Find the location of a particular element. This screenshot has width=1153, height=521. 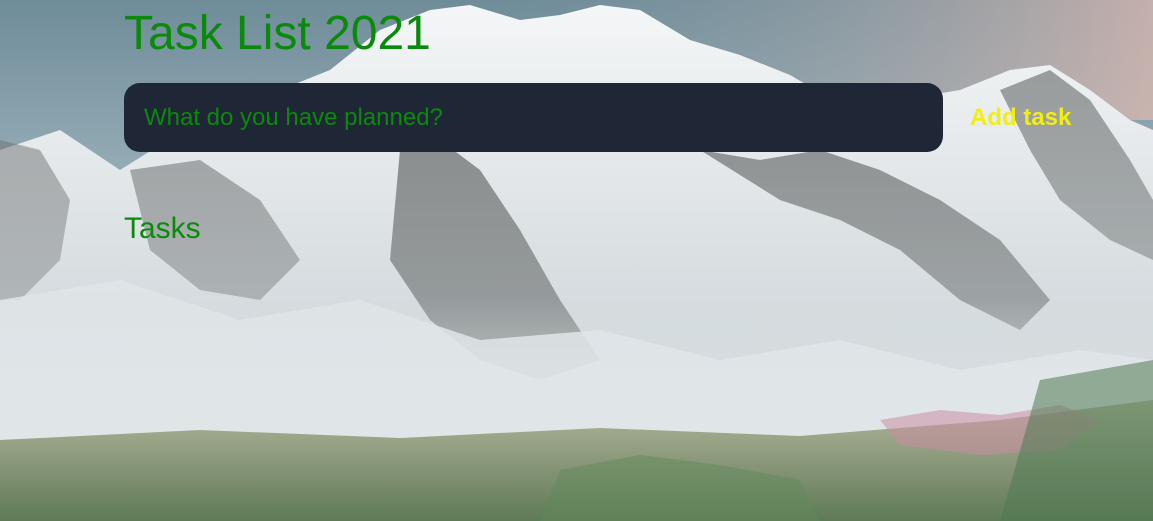

new-task-input is located at coordinates (533, 117).